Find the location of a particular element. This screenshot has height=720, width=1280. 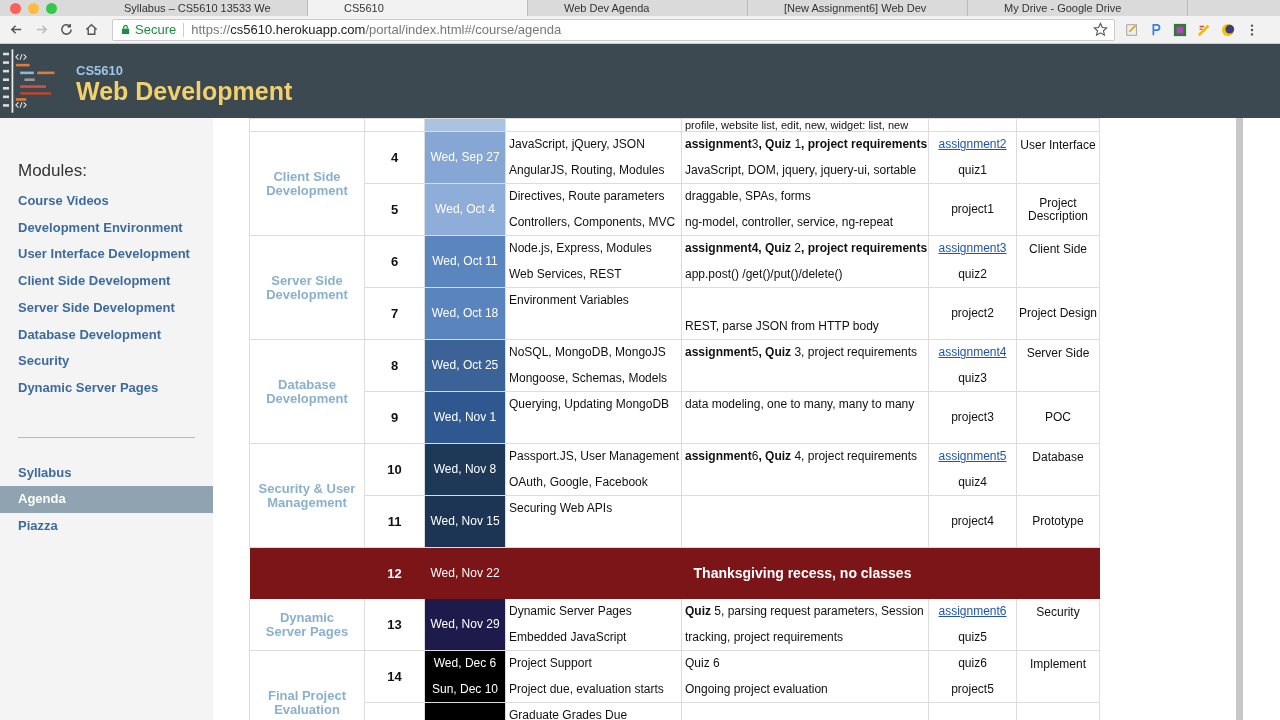

module-link: User Interface Development is located at coordinates (106, 255).